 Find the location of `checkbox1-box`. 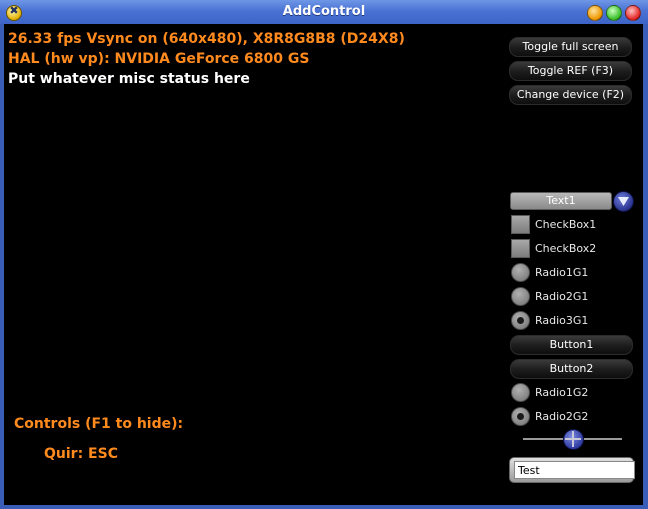

checkbox1-box is located at coordinates (520, 224).